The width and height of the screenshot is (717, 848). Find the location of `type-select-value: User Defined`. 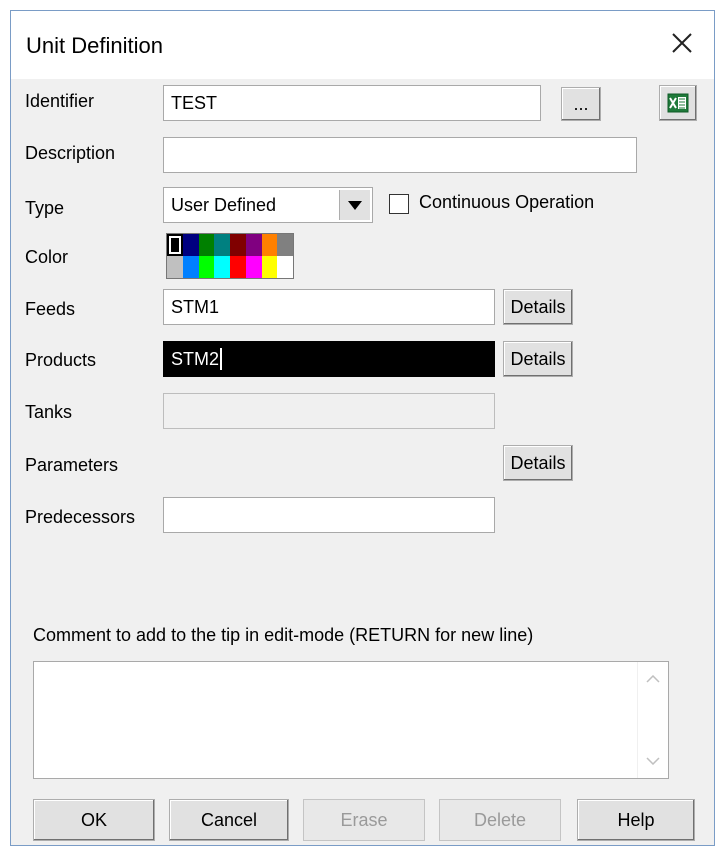

type-select-value: User Defined is located at coordinates (224, 204).